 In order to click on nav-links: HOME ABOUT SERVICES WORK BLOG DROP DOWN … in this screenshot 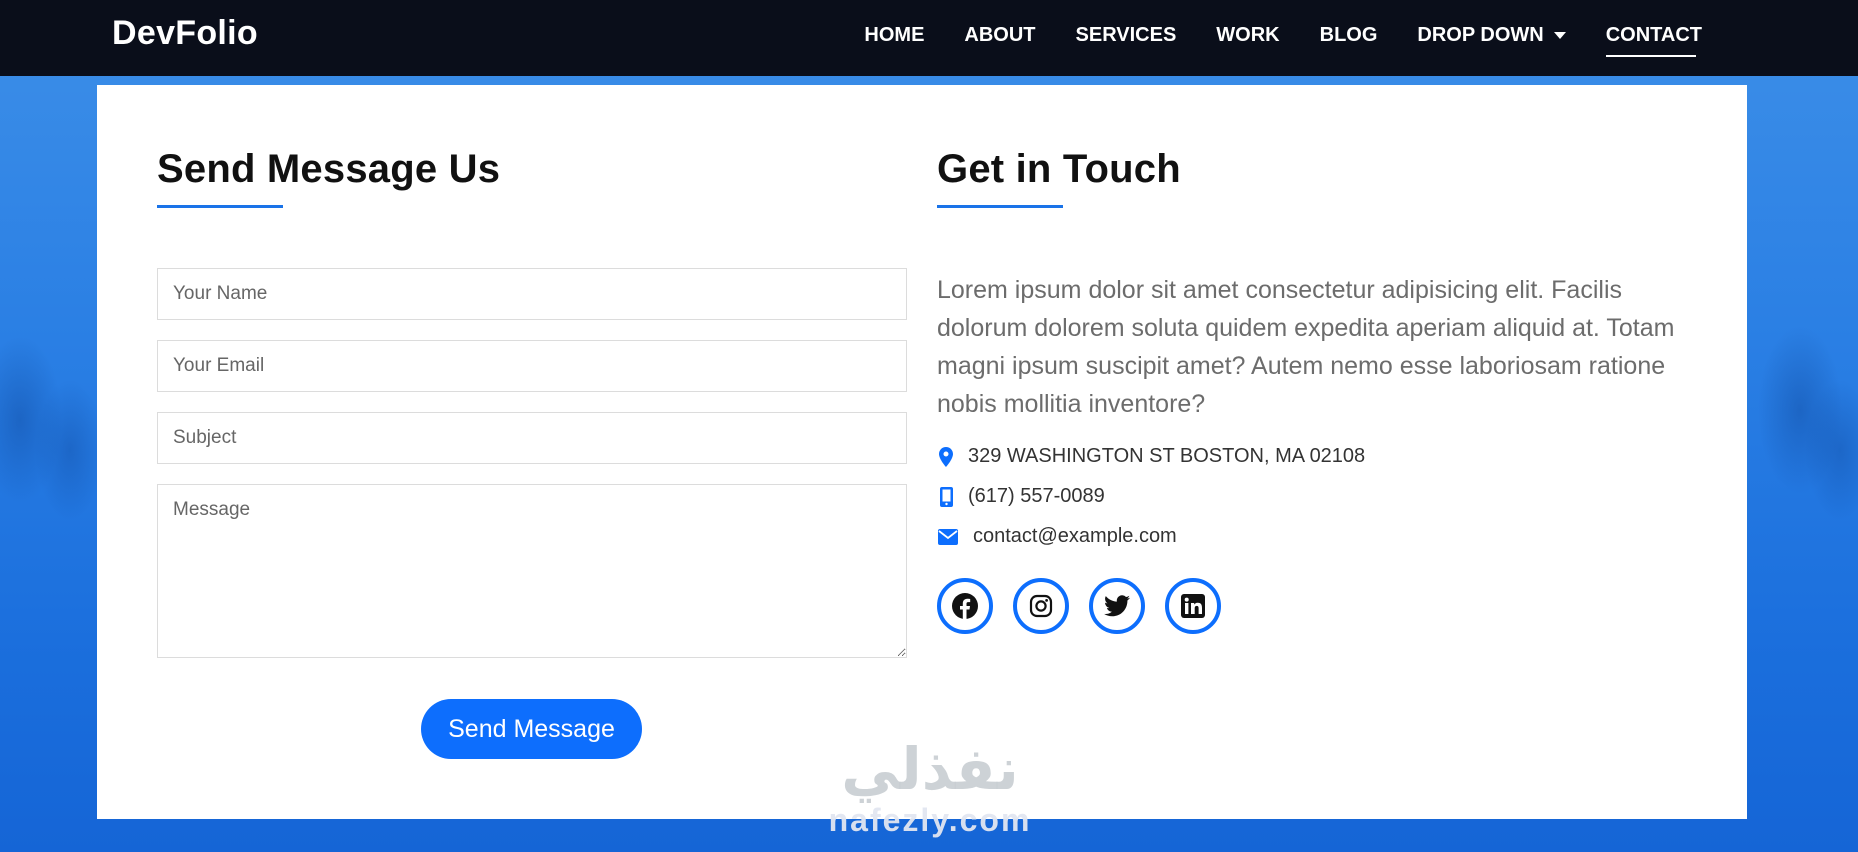, I will do `click(1283, 40)`.